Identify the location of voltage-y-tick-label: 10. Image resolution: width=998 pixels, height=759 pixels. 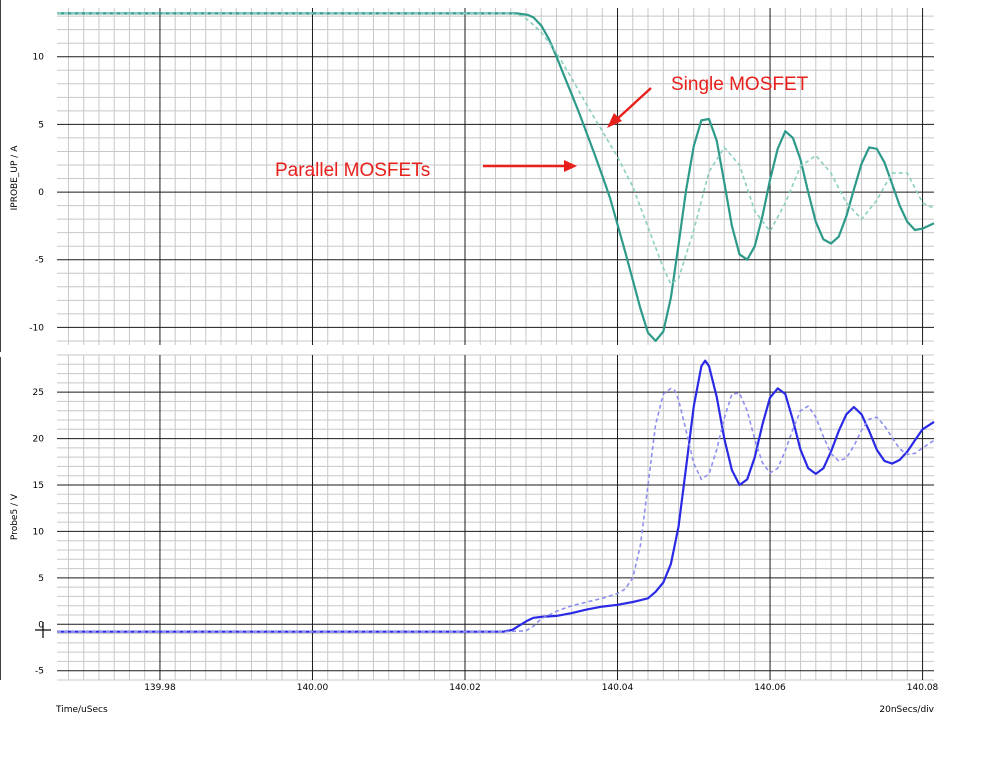
(39, 532).